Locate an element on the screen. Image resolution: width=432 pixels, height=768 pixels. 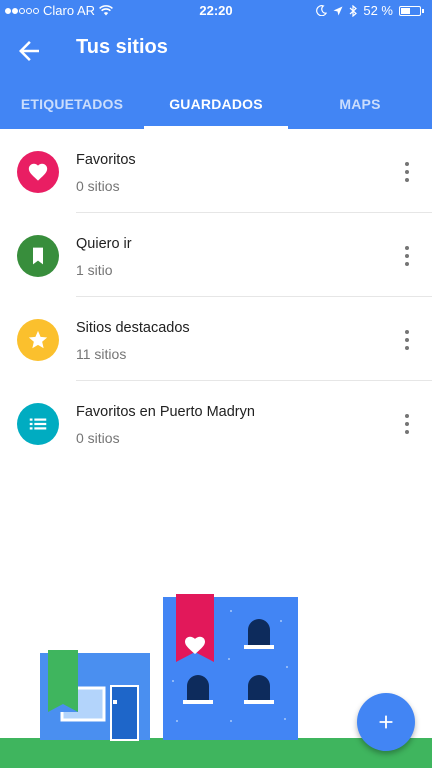
list-item-puerto-madryn: Favoritos en Puerto Madryn 0 sitios is located at coordinates (216, 423).